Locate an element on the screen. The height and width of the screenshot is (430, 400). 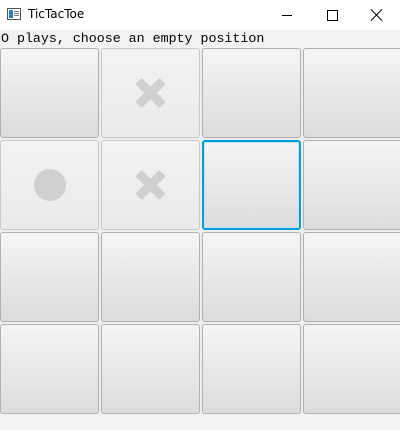
maximize-button is located at coordinates (332, 15).